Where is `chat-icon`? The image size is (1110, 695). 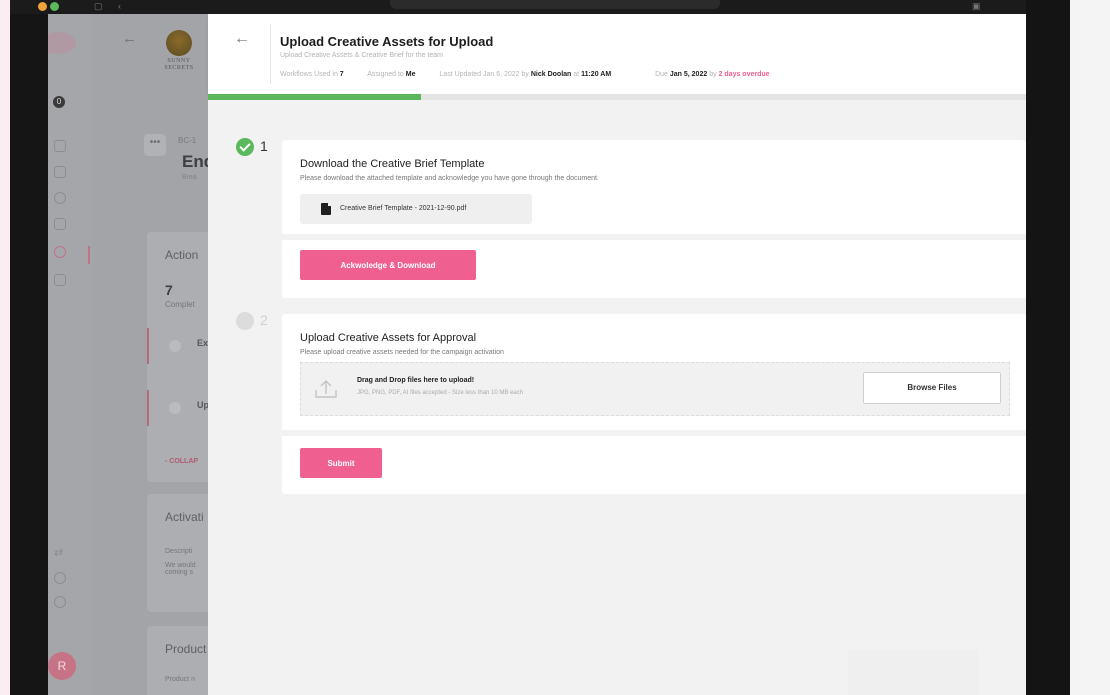
chat-icon is located at coordinates (60, 224).